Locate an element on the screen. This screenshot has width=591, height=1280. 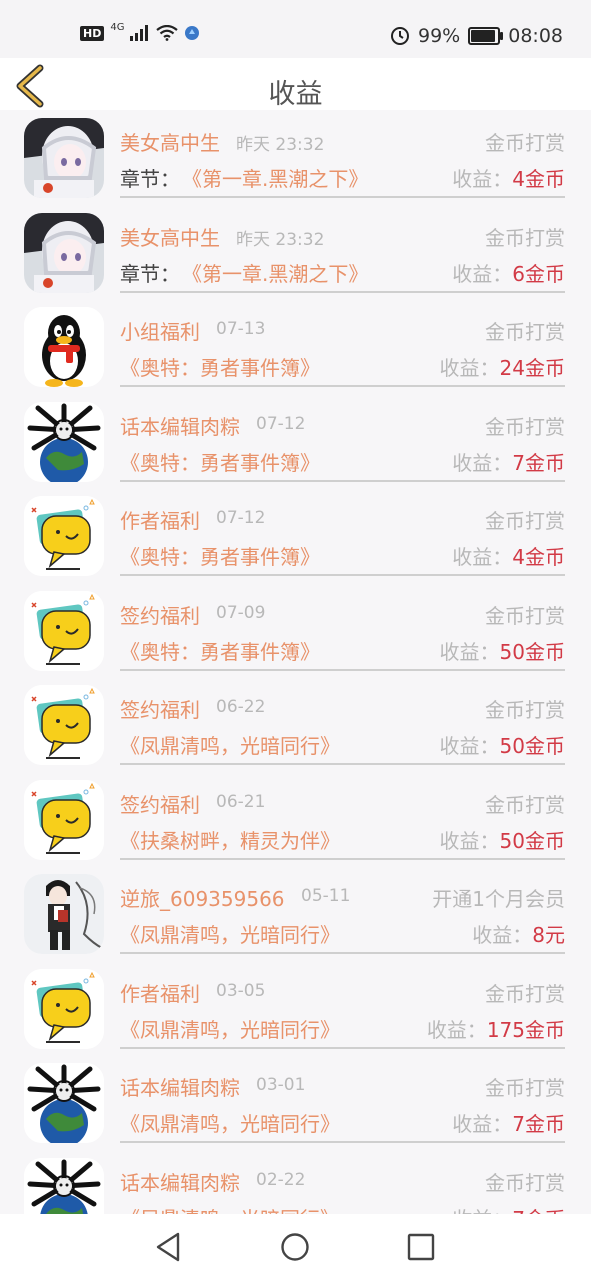
anime-boy-avatar is located at coordinates (64, 914).